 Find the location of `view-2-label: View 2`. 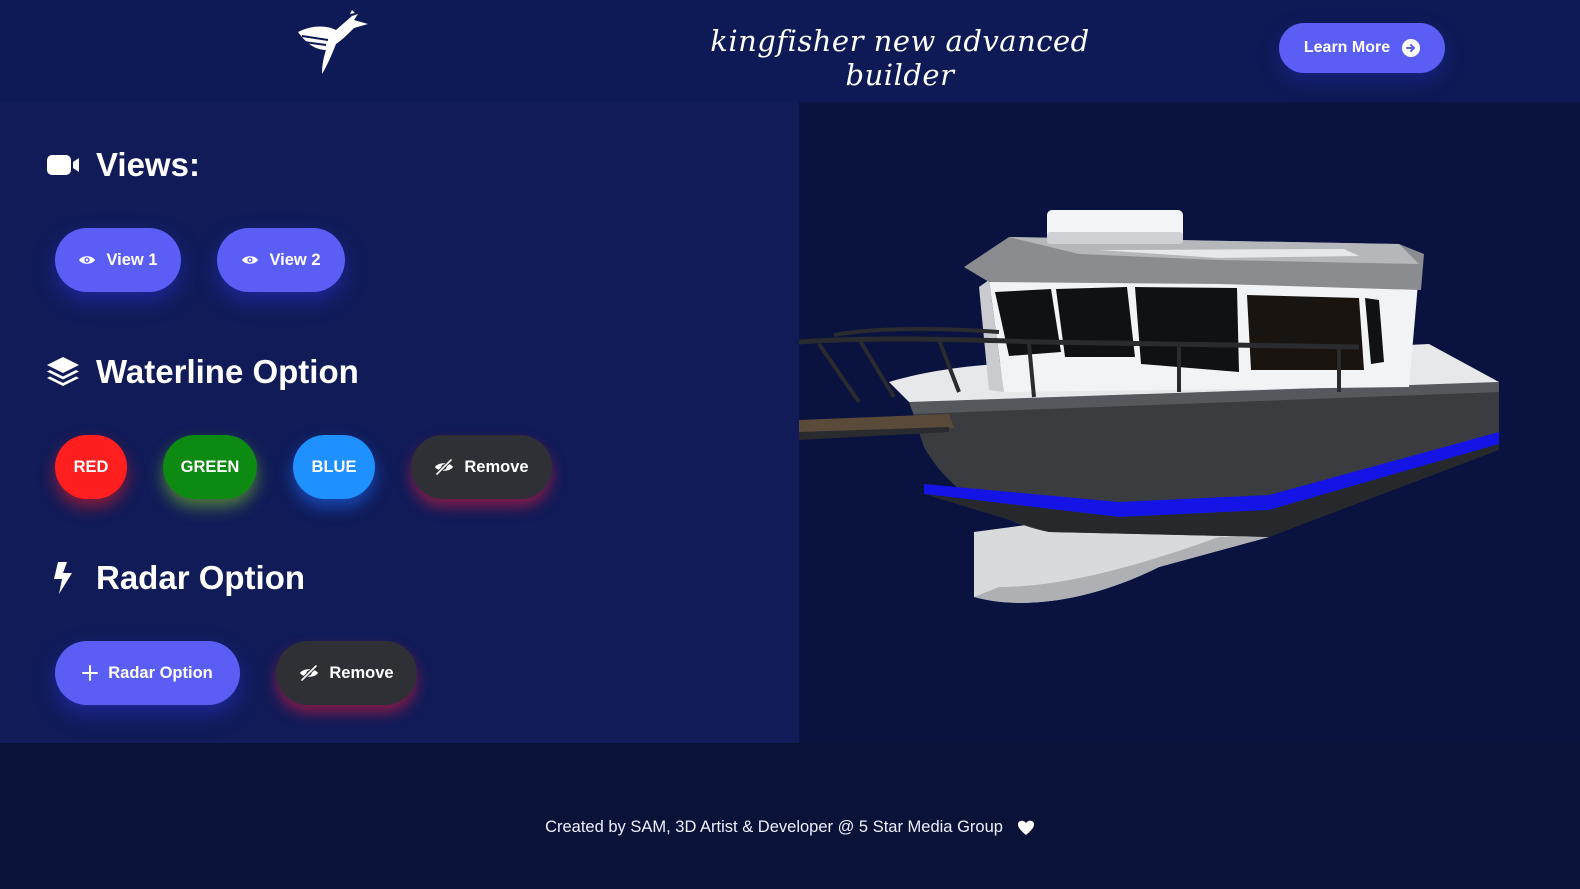

view-2-label: View 2 is located at coordinates (295, 259).